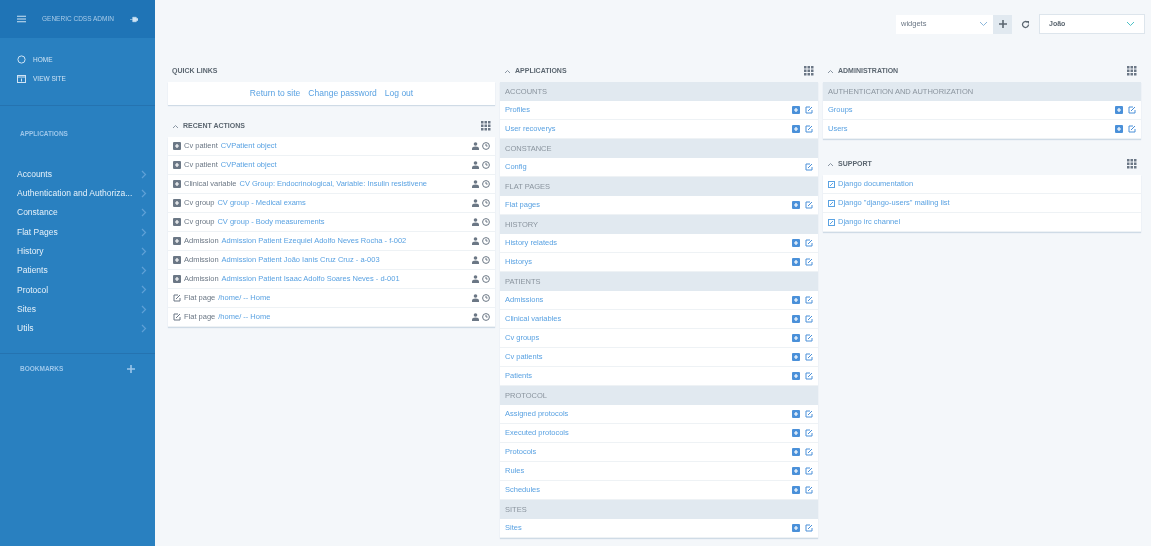 The width and height of the screenshot is (1151, 546). Describe the element at coordinates (275, 93) in the screenshot. I see `quick-link: Return to site` at that location.